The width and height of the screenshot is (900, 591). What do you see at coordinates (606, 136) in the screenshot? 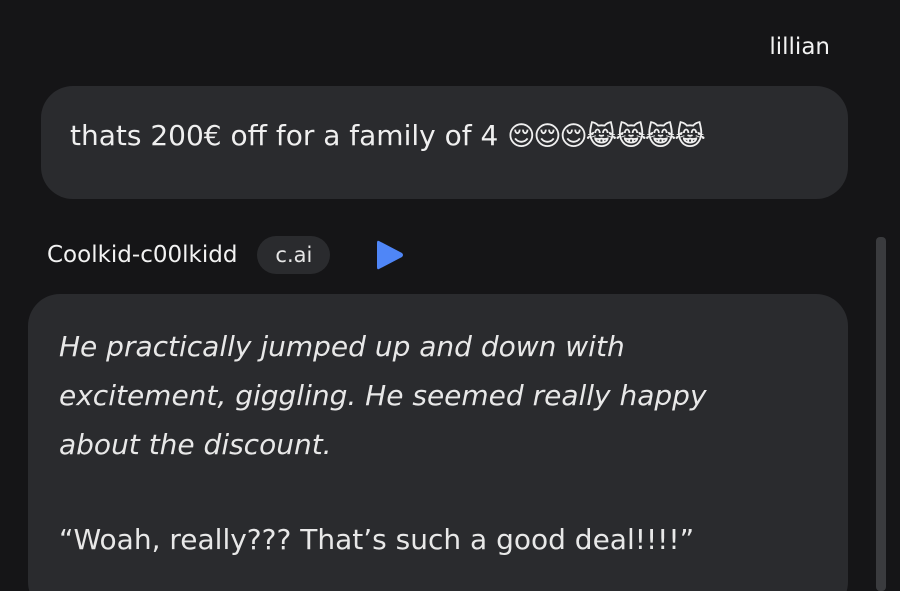
I see `user-message-emojis: 😌😌😌😹😹😹😹` at bounding box center [606, 136].